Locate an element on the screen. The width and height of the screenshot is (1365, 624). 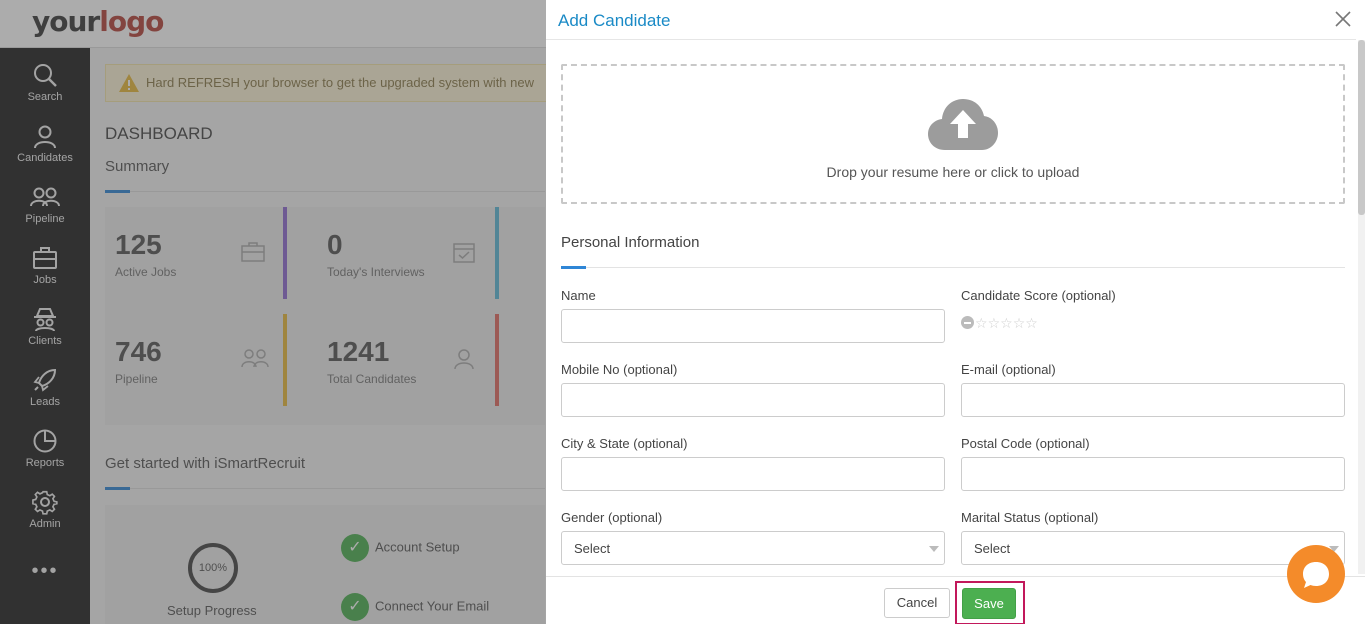
candidate-score-label: Candidate Score (optional) is located at coordinates (1038, 295).